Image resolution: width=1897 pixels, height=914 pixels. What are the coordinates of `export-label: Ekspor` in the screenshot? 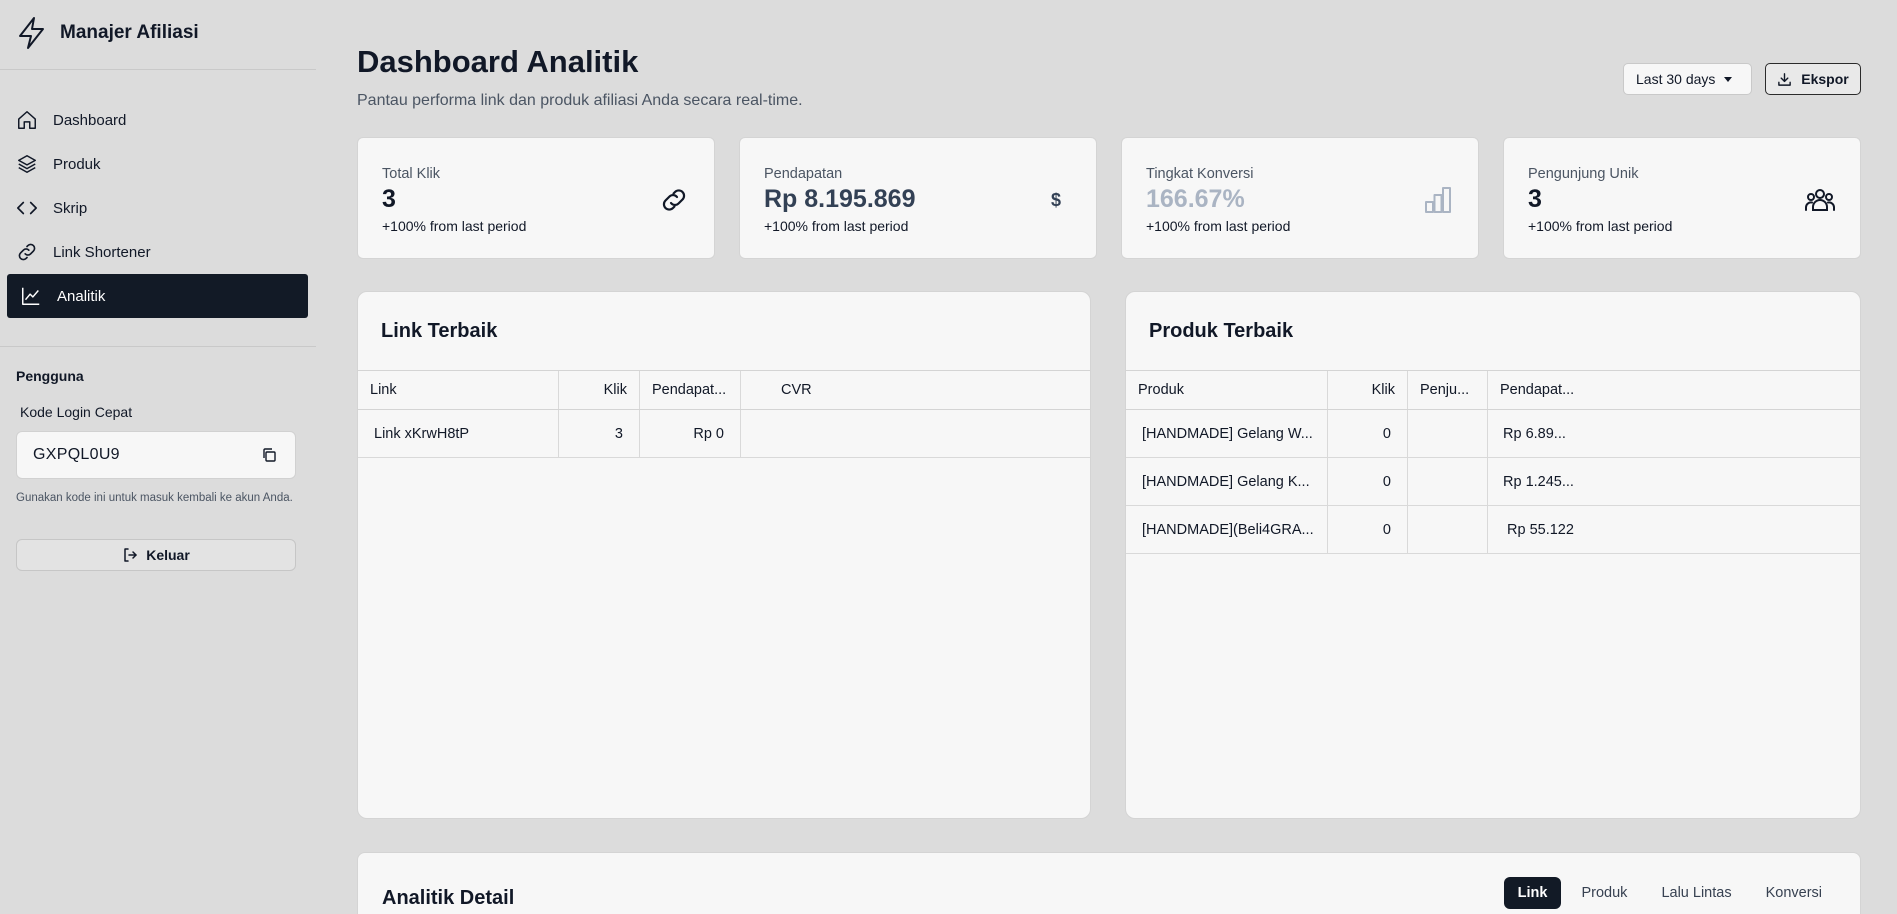 It's located at (1825, 79).